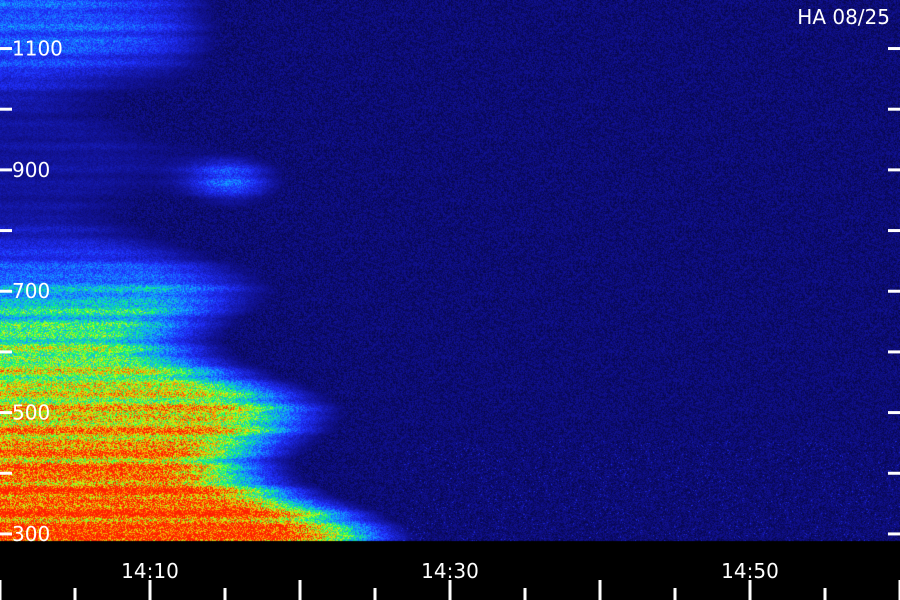  What do you see at coordinates (31, 413) in the screenshot?
I see `y-tick-label: 500` at bounding box center [31, 413].